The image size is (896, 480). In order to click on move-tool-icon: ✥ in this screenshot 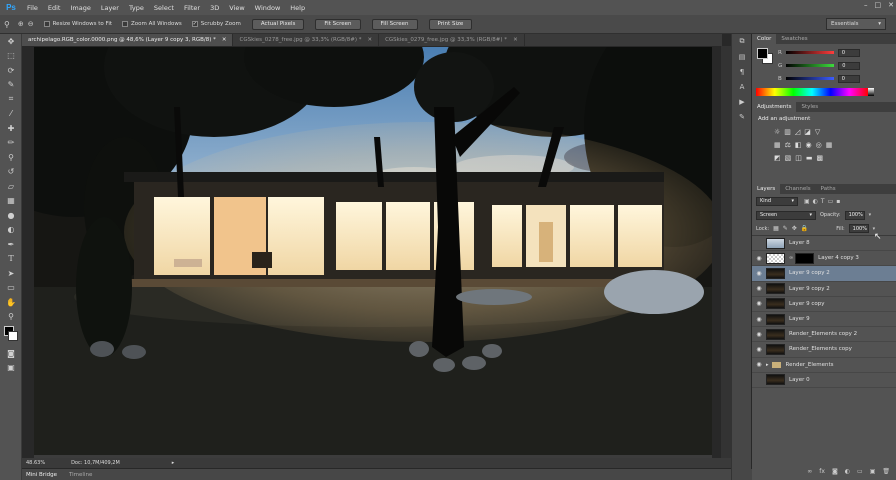, I will do `click(11, 41)`.